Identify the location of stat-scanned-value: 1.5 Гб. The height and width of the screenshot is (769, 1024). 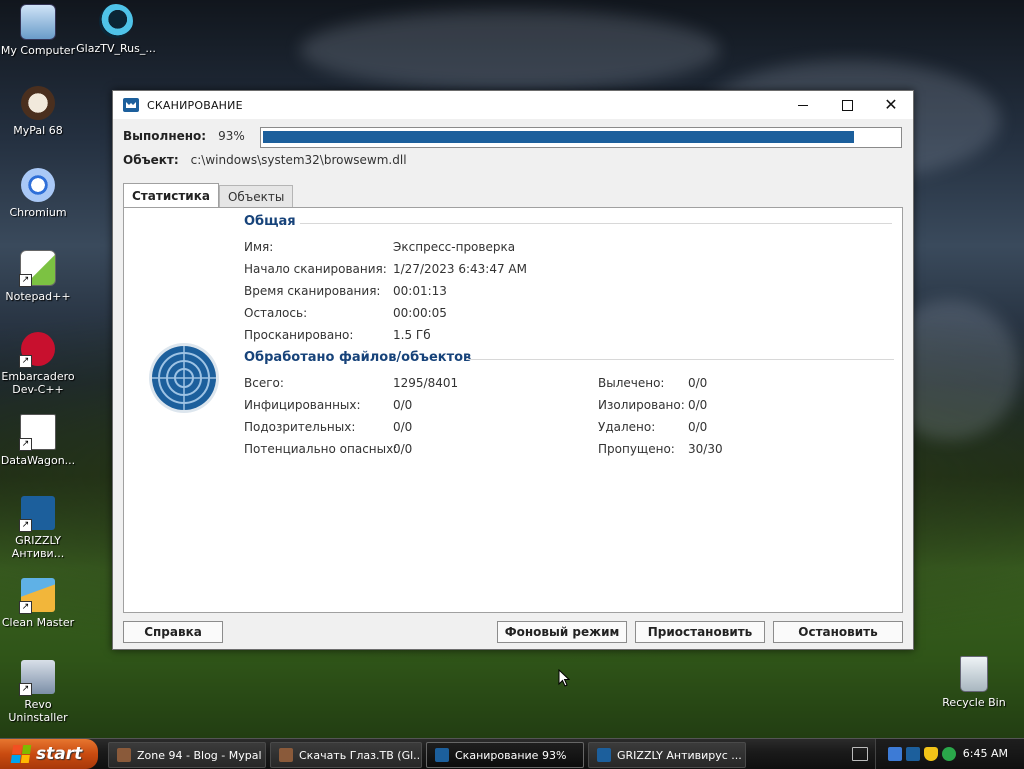
(412, 335).